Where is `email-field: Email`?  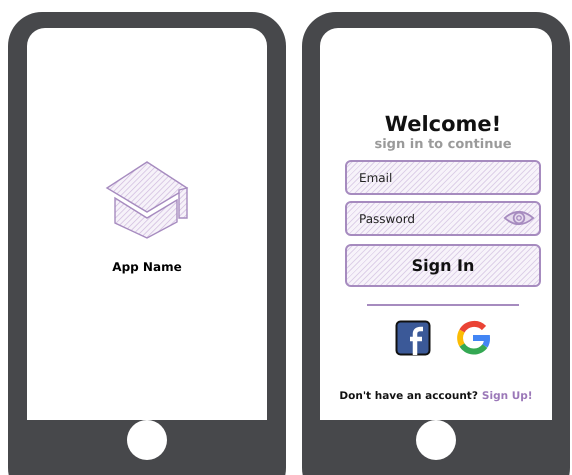 email-field: Email is located at coordinates (443, 177).